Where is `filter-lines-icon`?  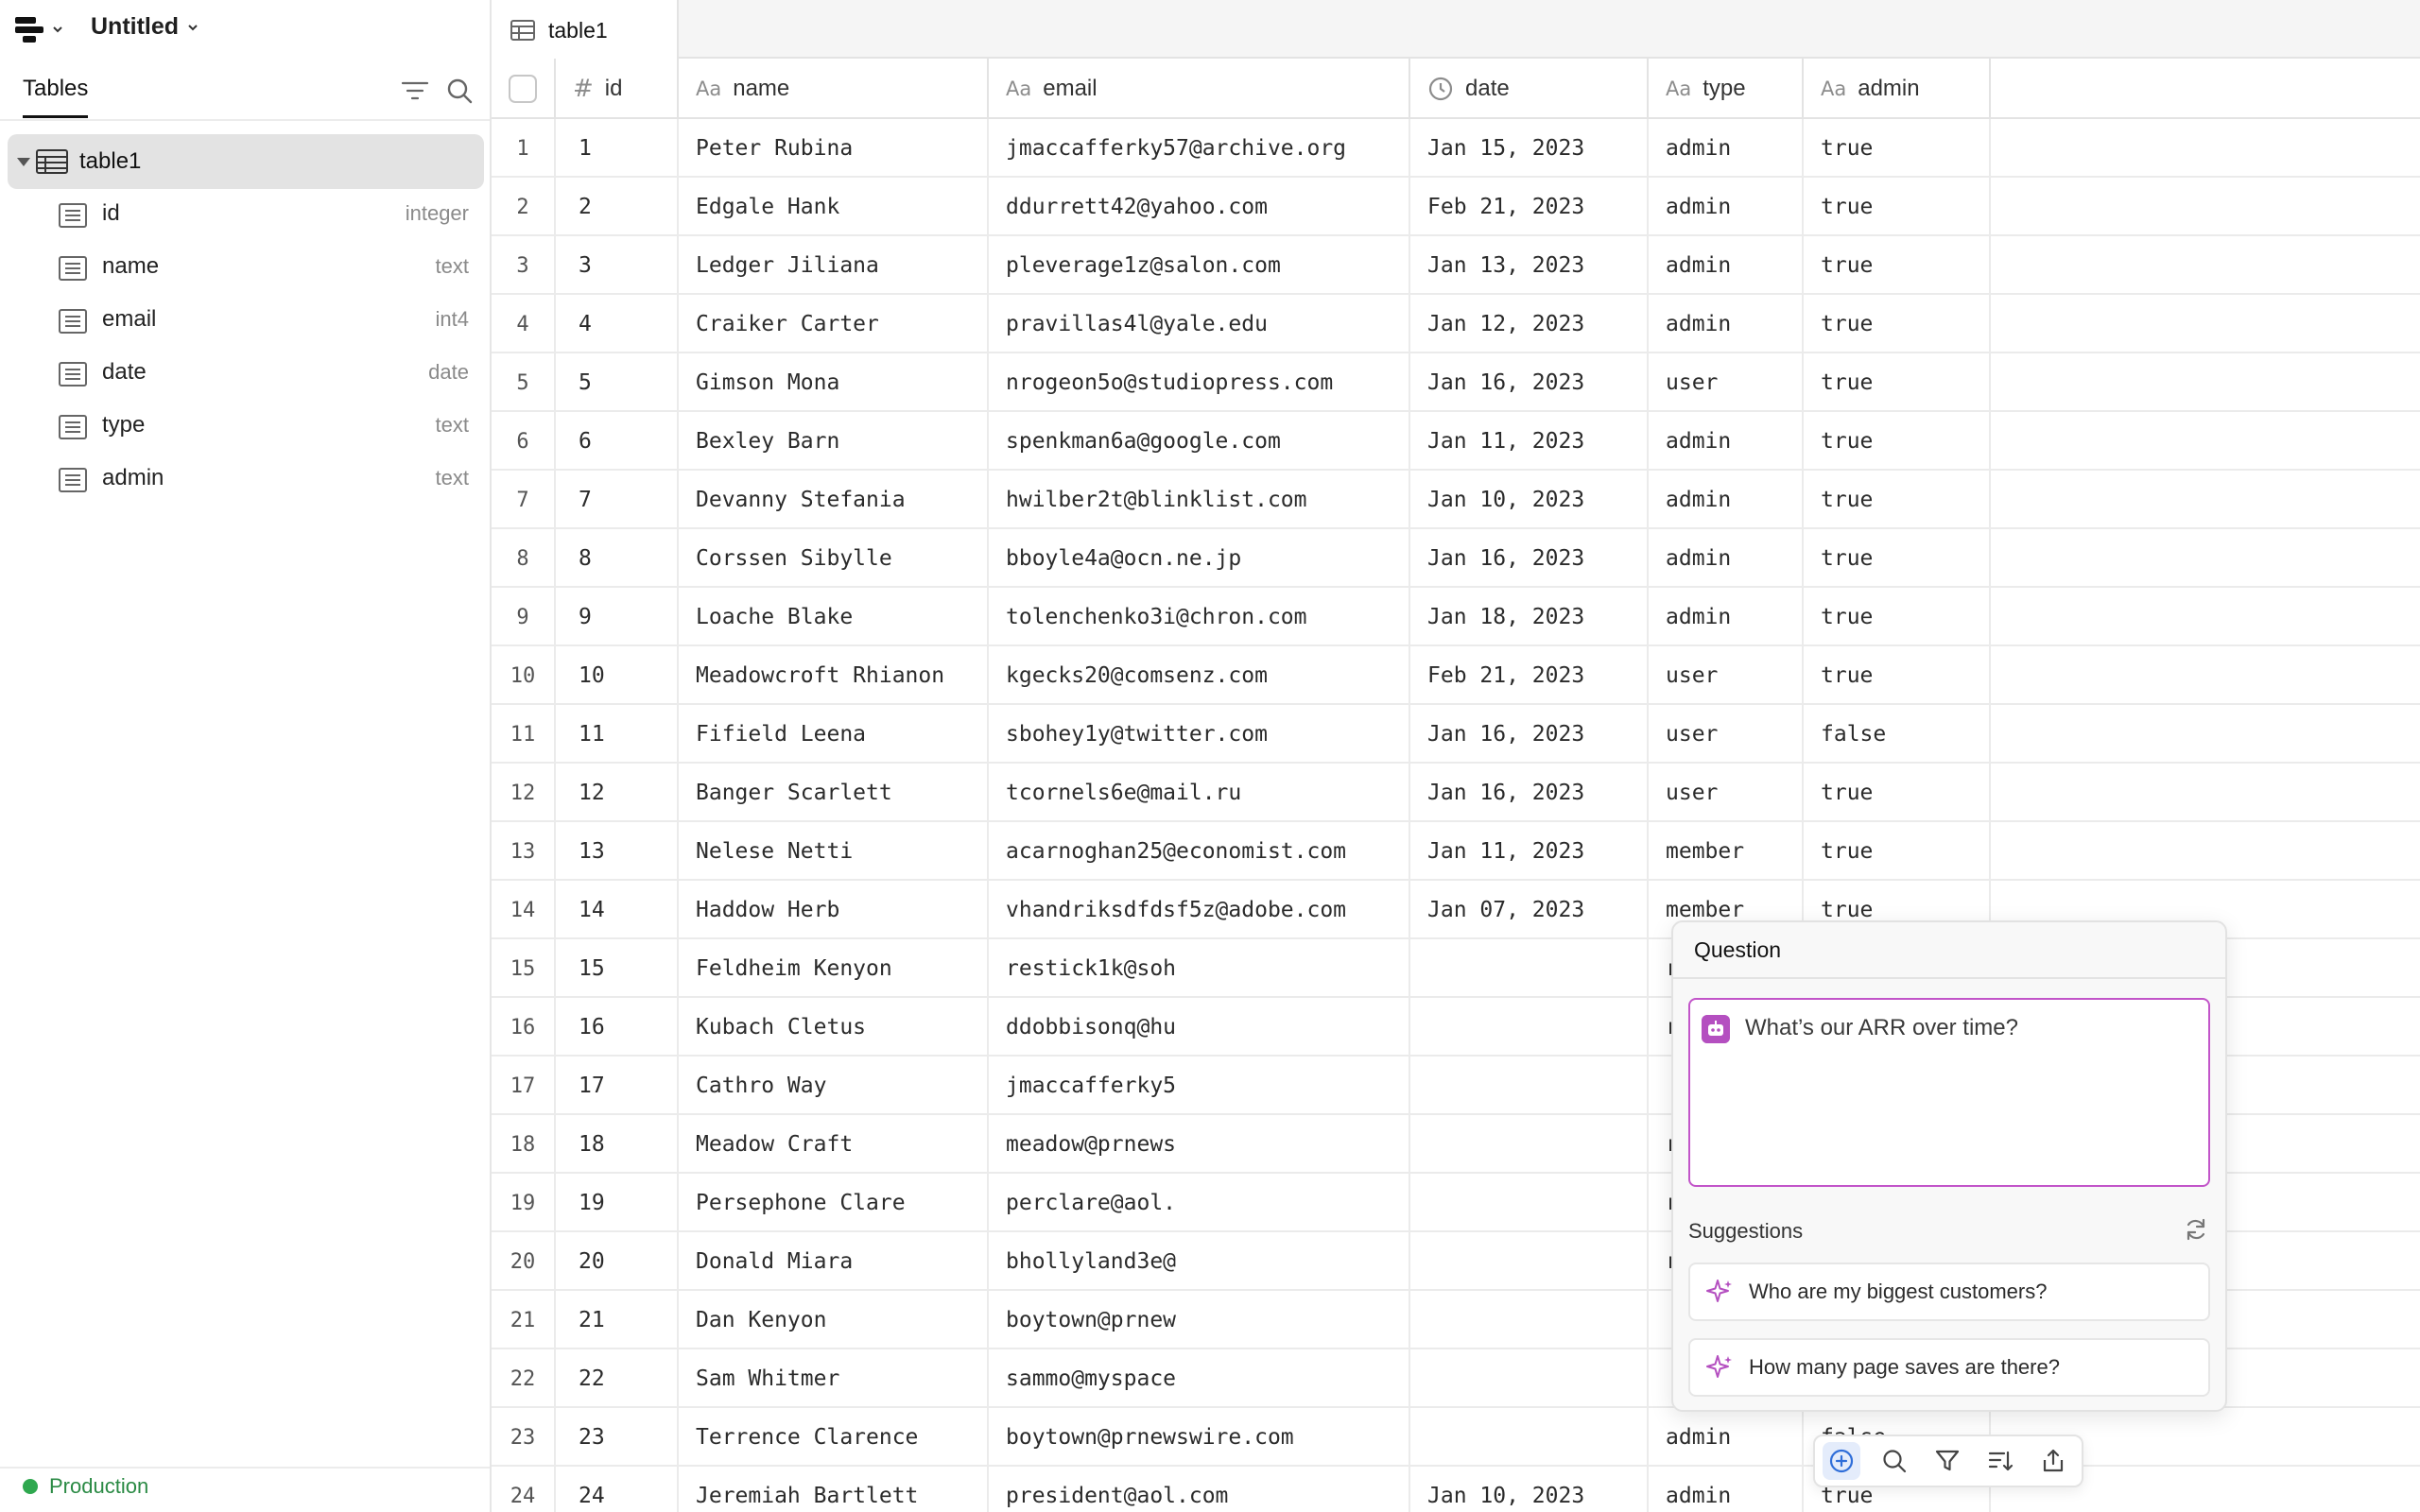
filter-lines-icon is located at coordinates (415, 90).